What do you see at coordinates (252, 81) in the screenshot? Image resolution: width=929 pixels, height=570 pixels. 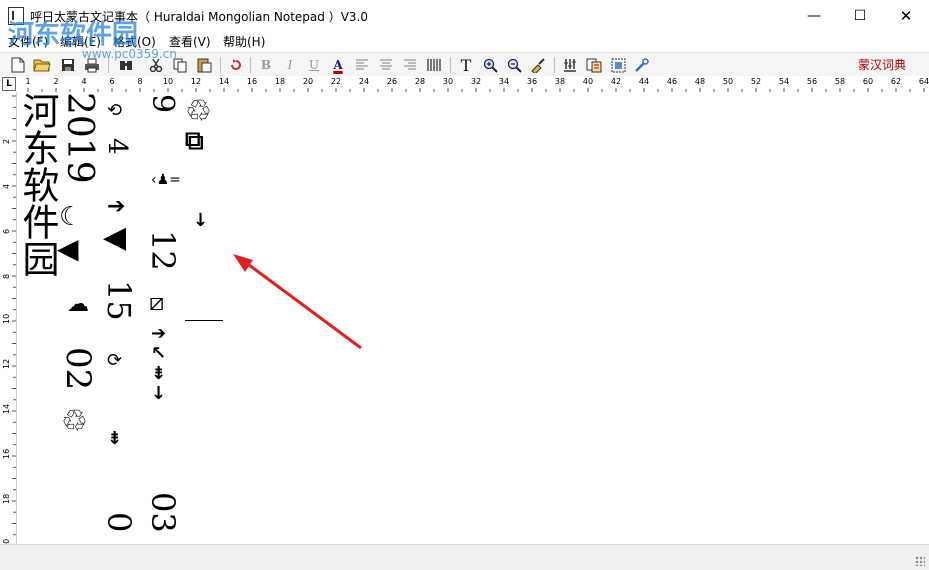 I see `ruler-h-label: 16` at bounding box center [252, 81].